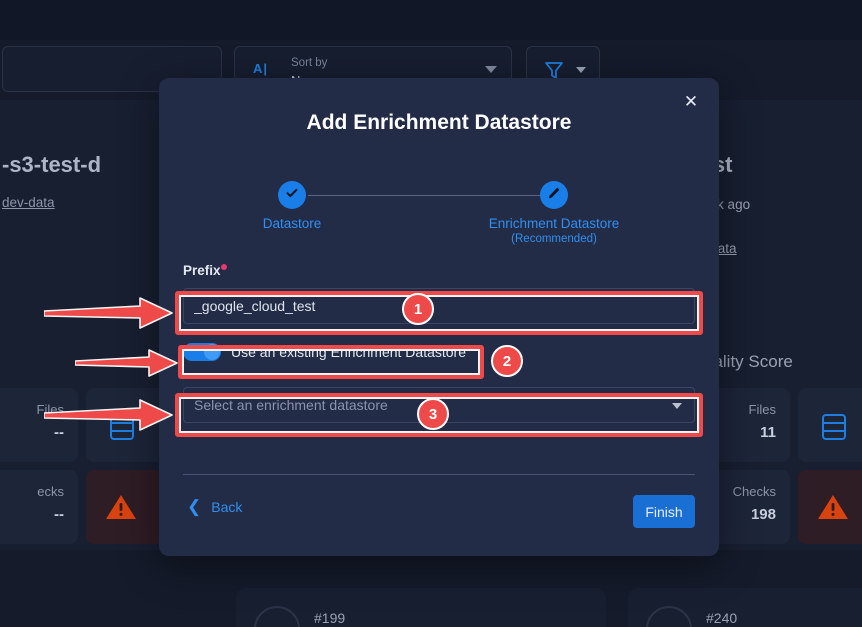 Image resolution: width=862 pixels, height=627 pixels. Describe the element at coordinates (261, 68) in the screenshot. I see `sort-az-icon: A|` at that location.